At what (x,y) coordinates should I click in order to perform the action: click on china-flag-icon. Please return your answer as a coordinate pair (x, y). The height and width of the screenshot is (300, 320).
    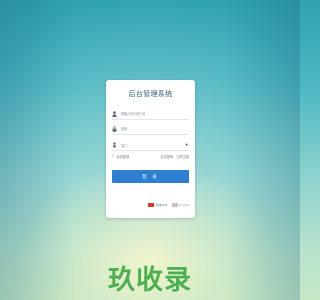
    Looking at the image, I should click on (151, 205).